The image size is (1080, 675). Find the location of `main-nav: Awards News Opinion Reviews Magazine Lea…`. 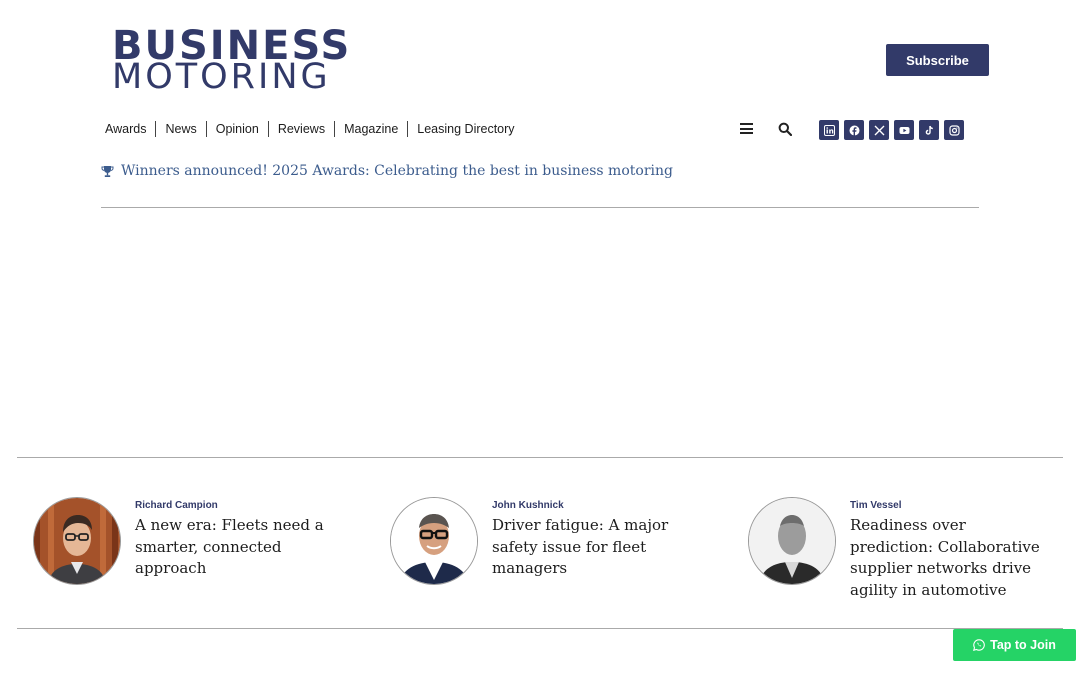

main-nav: Awards News Opinion Reviews Magazine Lea… is located at coordinates (314, 129).